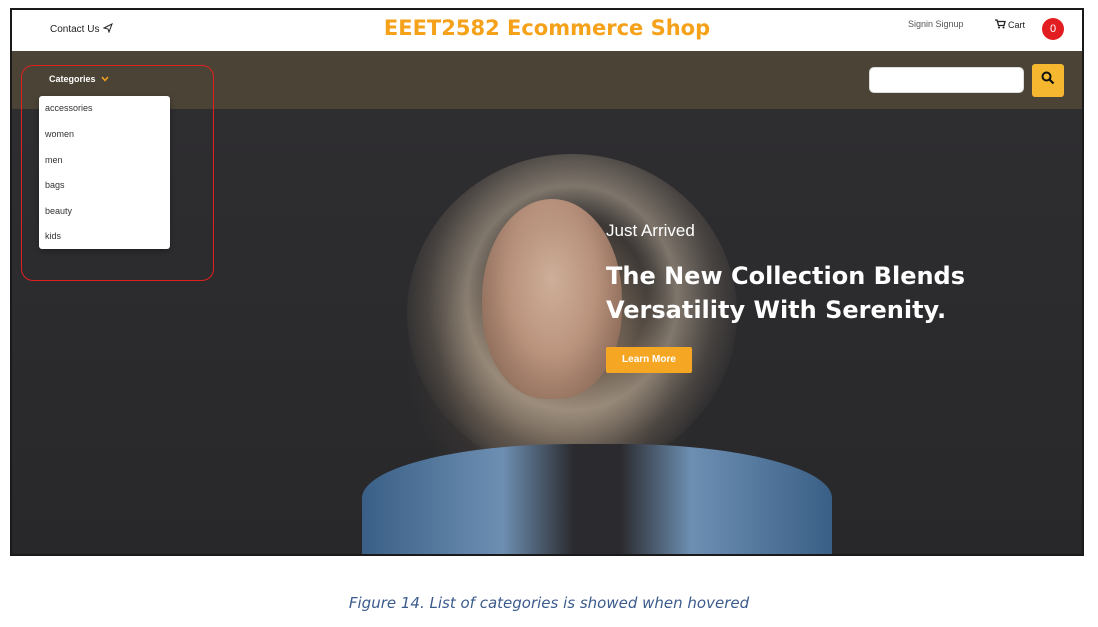  I want to click on cart-link: Cart, so click(1010, 25).